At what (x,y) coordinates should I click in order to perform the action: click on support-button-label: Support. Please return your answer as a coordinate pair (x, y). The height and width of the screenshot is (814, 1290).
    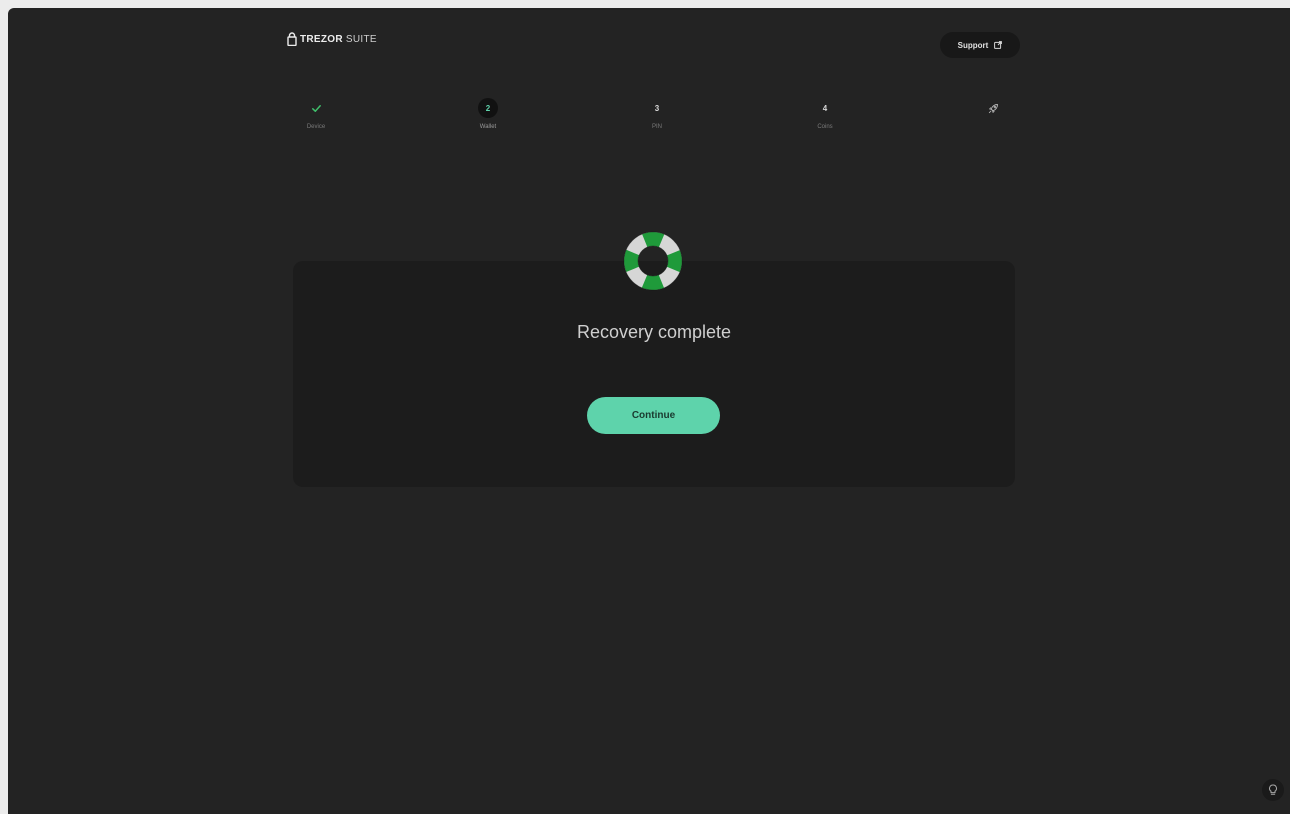
    Looking at the image, I should click on (973, 45).